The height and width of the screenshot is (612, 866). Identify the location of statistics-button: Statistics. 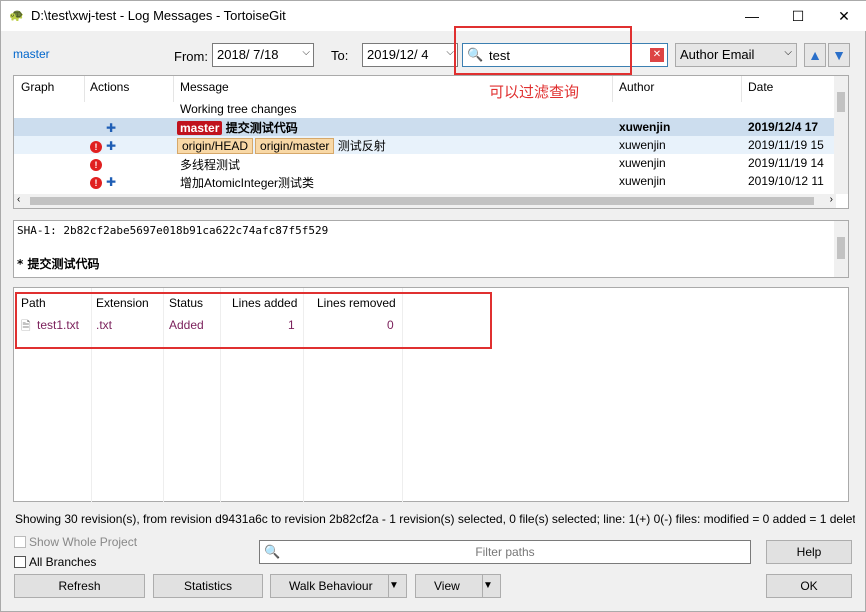
(208, 586).